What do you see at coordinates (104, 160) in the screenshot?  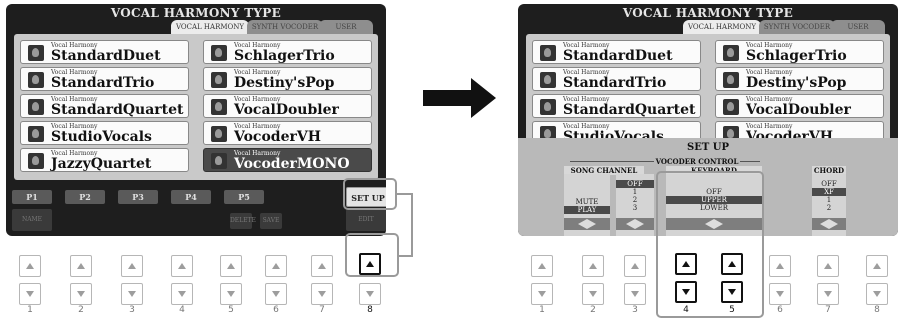 I see `type-item-jazzy-quartet: Vocal Harmony JazzyQuartet` at bounding box center [104, 160].